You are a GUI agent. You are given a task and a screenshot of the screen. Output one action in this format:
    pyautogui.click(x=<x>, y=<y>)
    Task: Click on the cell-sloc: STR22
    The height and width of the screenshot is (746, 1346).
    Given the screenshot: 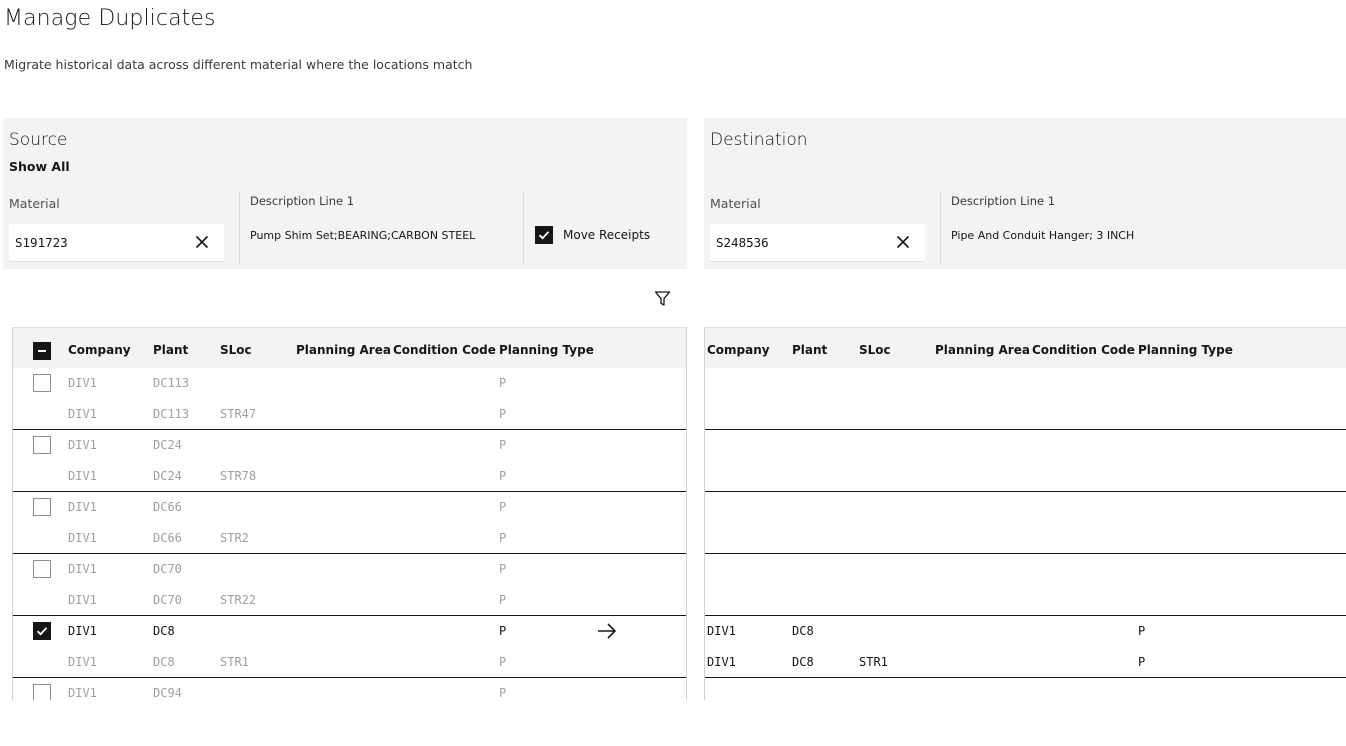 What is the action you would take?
    pyautogui.click(x=238, y=599)
    